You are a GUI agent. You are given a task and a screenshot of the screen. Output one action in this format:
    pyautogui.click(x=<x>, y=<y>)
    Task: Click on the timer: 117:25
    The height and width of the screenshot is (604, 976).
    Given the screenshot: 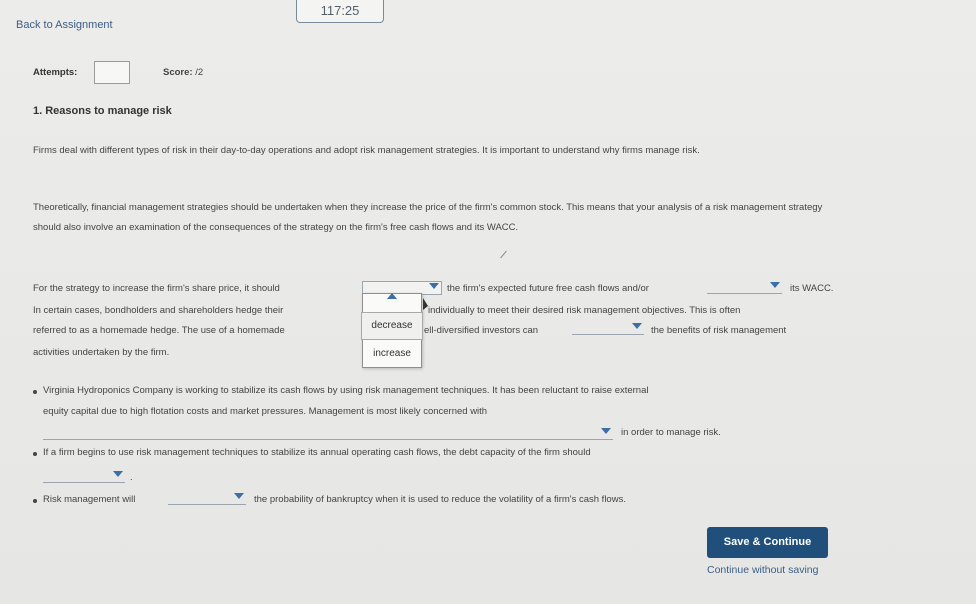 What is the action you would take?
    pyautogui.click(x=340, y=11)
    